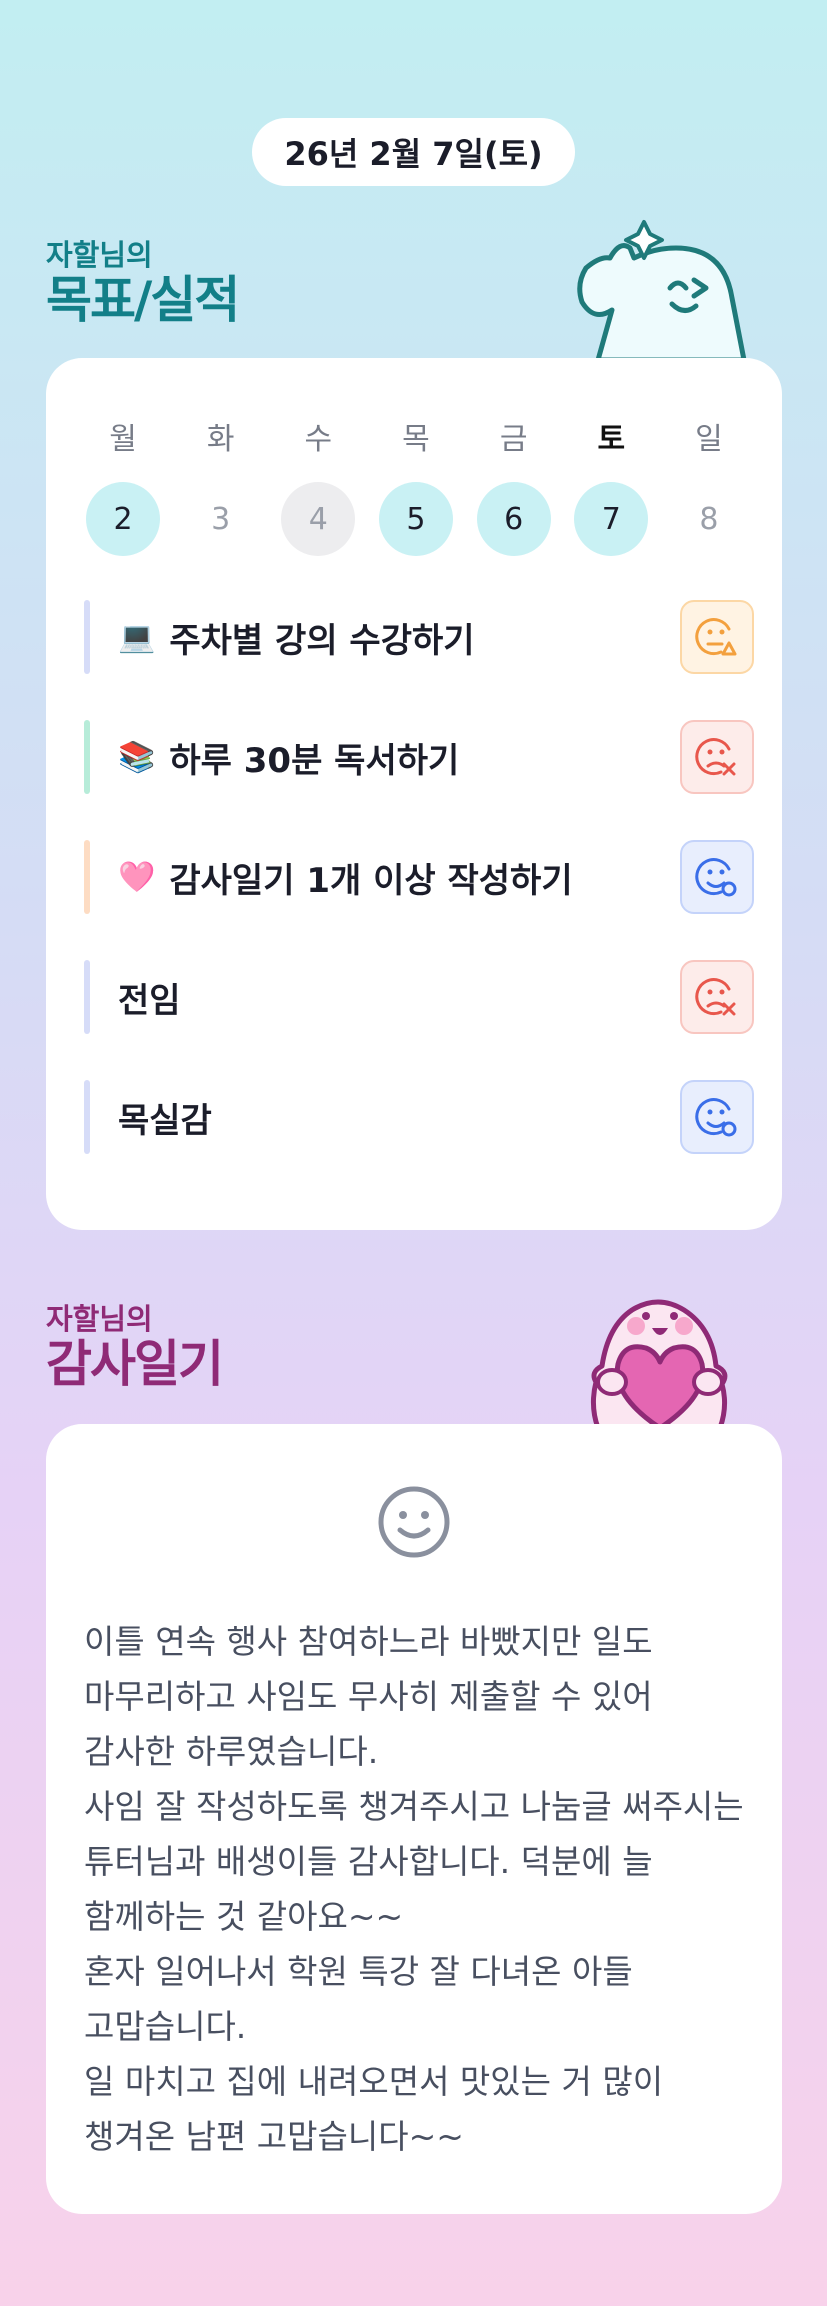 Image resolution: width=827 pixels, height=2306 pixels. What do you see at coordinates (99, 255) in the screenshot?
I see `goals-section-sub: 자할님의` at bounding box center [99, 255].